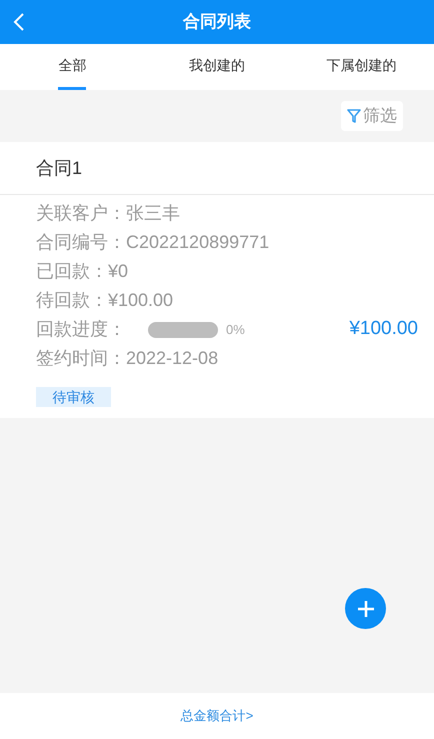 The height and width of the screenshot is (739, 434). What do you see at coordinates (73, 397) in the screenshot?
I see `status-tag: 待审核` at bounding box center [73, 397].